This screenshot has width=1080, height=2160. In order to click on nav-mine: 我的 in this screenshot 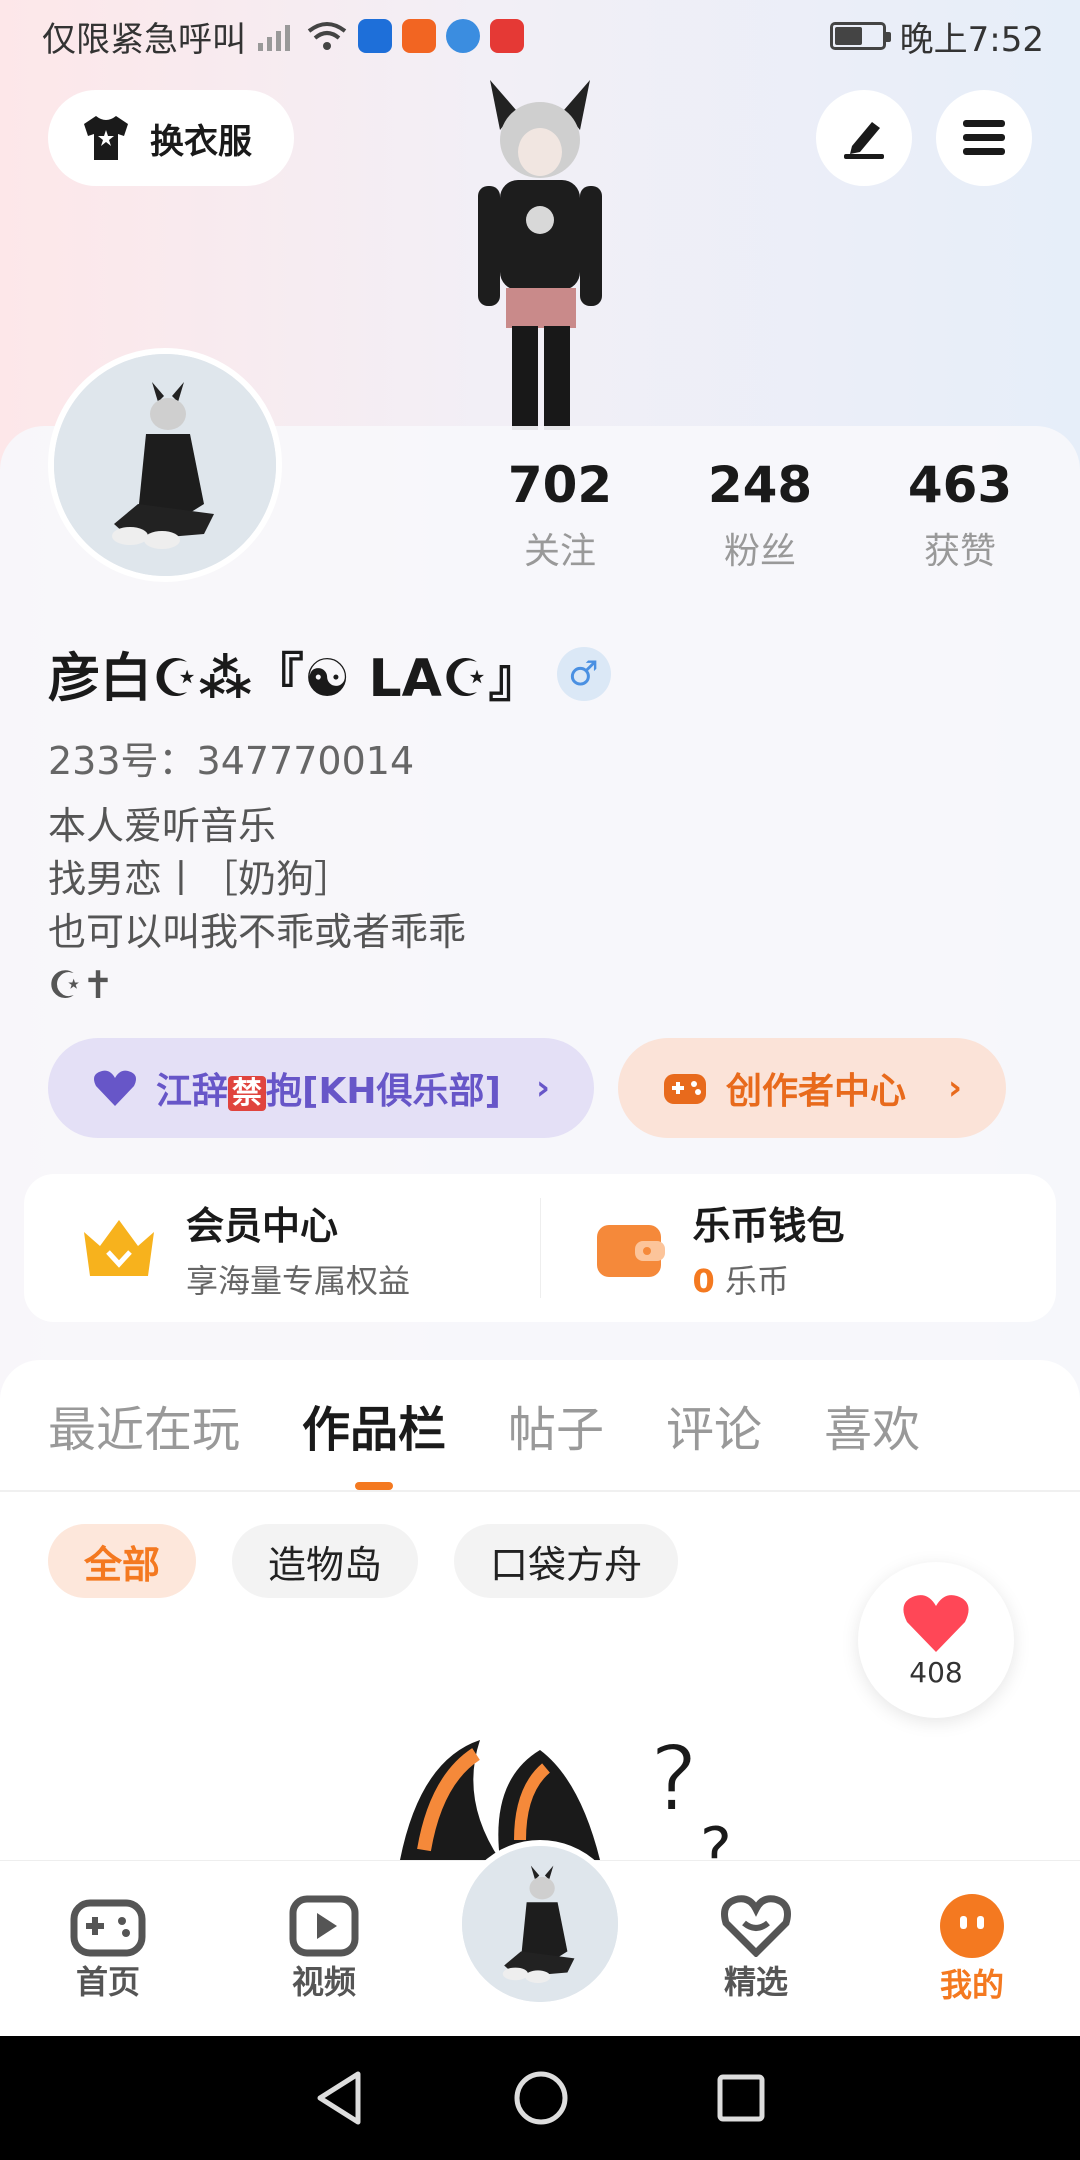, I will do `click(972, 1948)`.